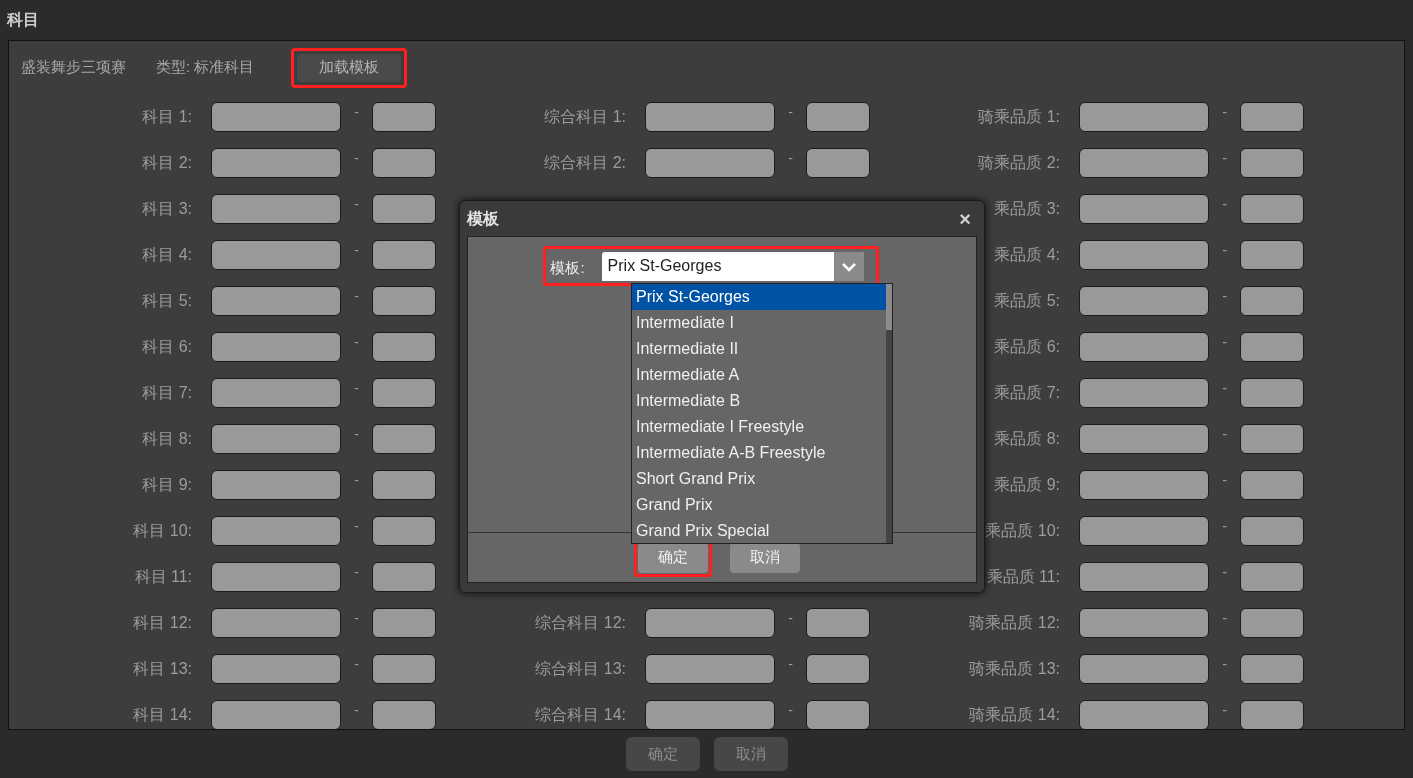  I want to click on dropdown-option: Prix St-Georges, so click(759, 297).